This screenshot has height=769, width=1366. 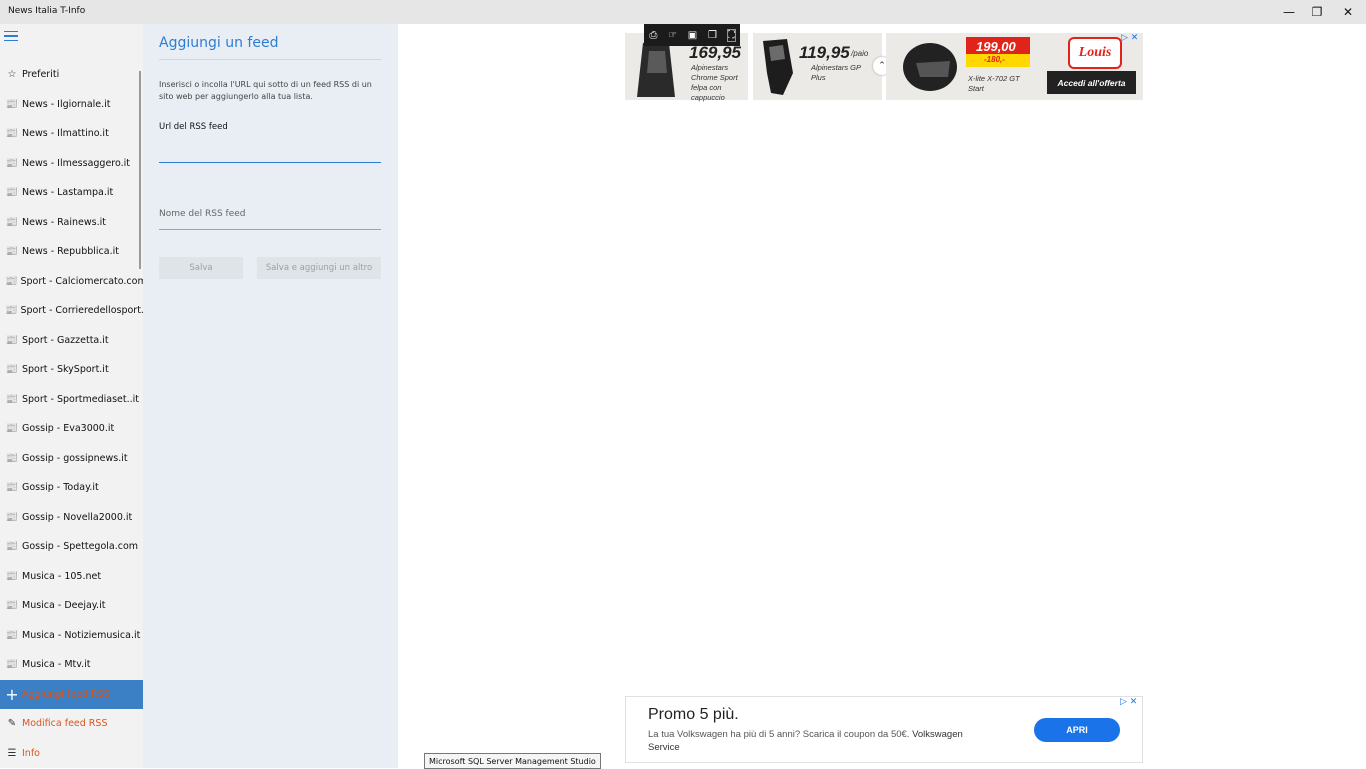 I want to click on sidebar-item: 📰 News - Ilmattino.it, so click(x=71, y=133).